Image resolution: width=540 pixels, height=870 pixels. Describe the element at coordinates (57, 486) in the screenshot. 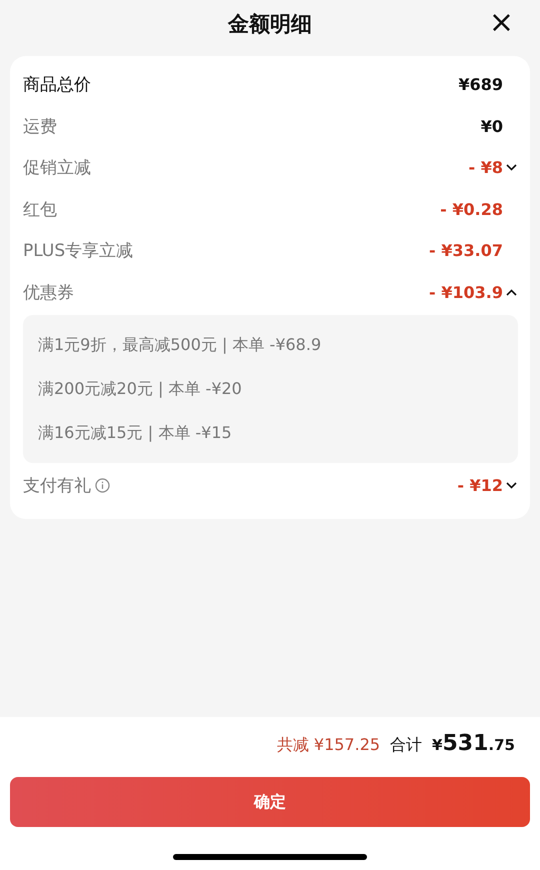

I see `row-label: 支付有礼` at that location.